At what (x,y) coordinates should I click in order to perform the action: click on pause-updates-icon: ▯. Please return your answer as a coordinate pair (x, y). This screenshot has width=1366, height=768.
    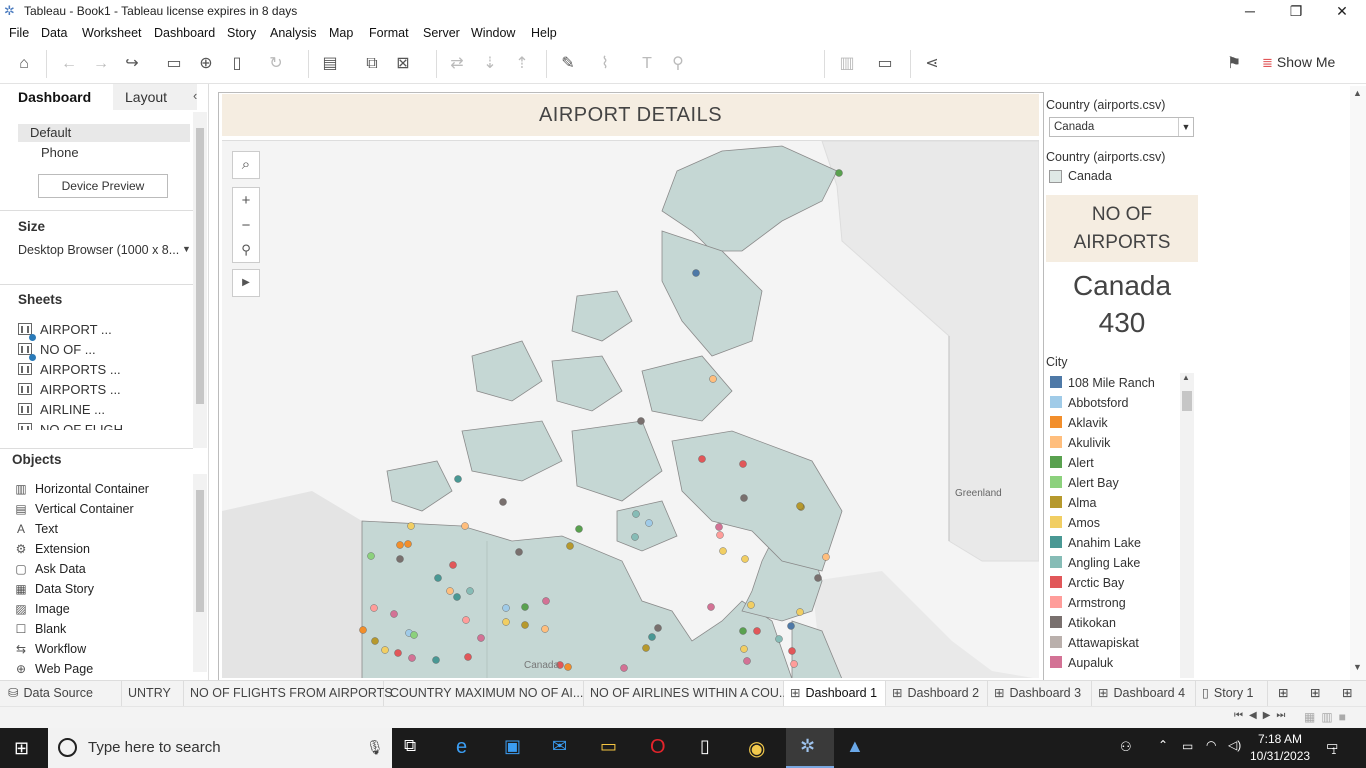
    Looking at the image, I should click on (237, 64).